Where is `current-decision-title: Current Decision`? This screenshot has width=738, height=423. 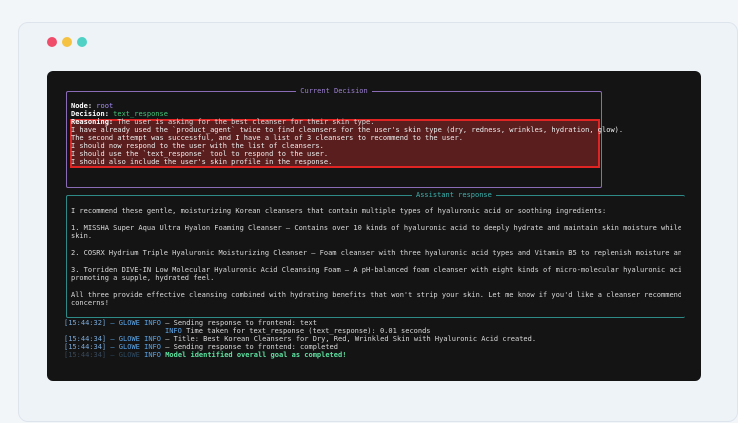 current-decision-title: Current Decision is located at coordinates (334, 91).